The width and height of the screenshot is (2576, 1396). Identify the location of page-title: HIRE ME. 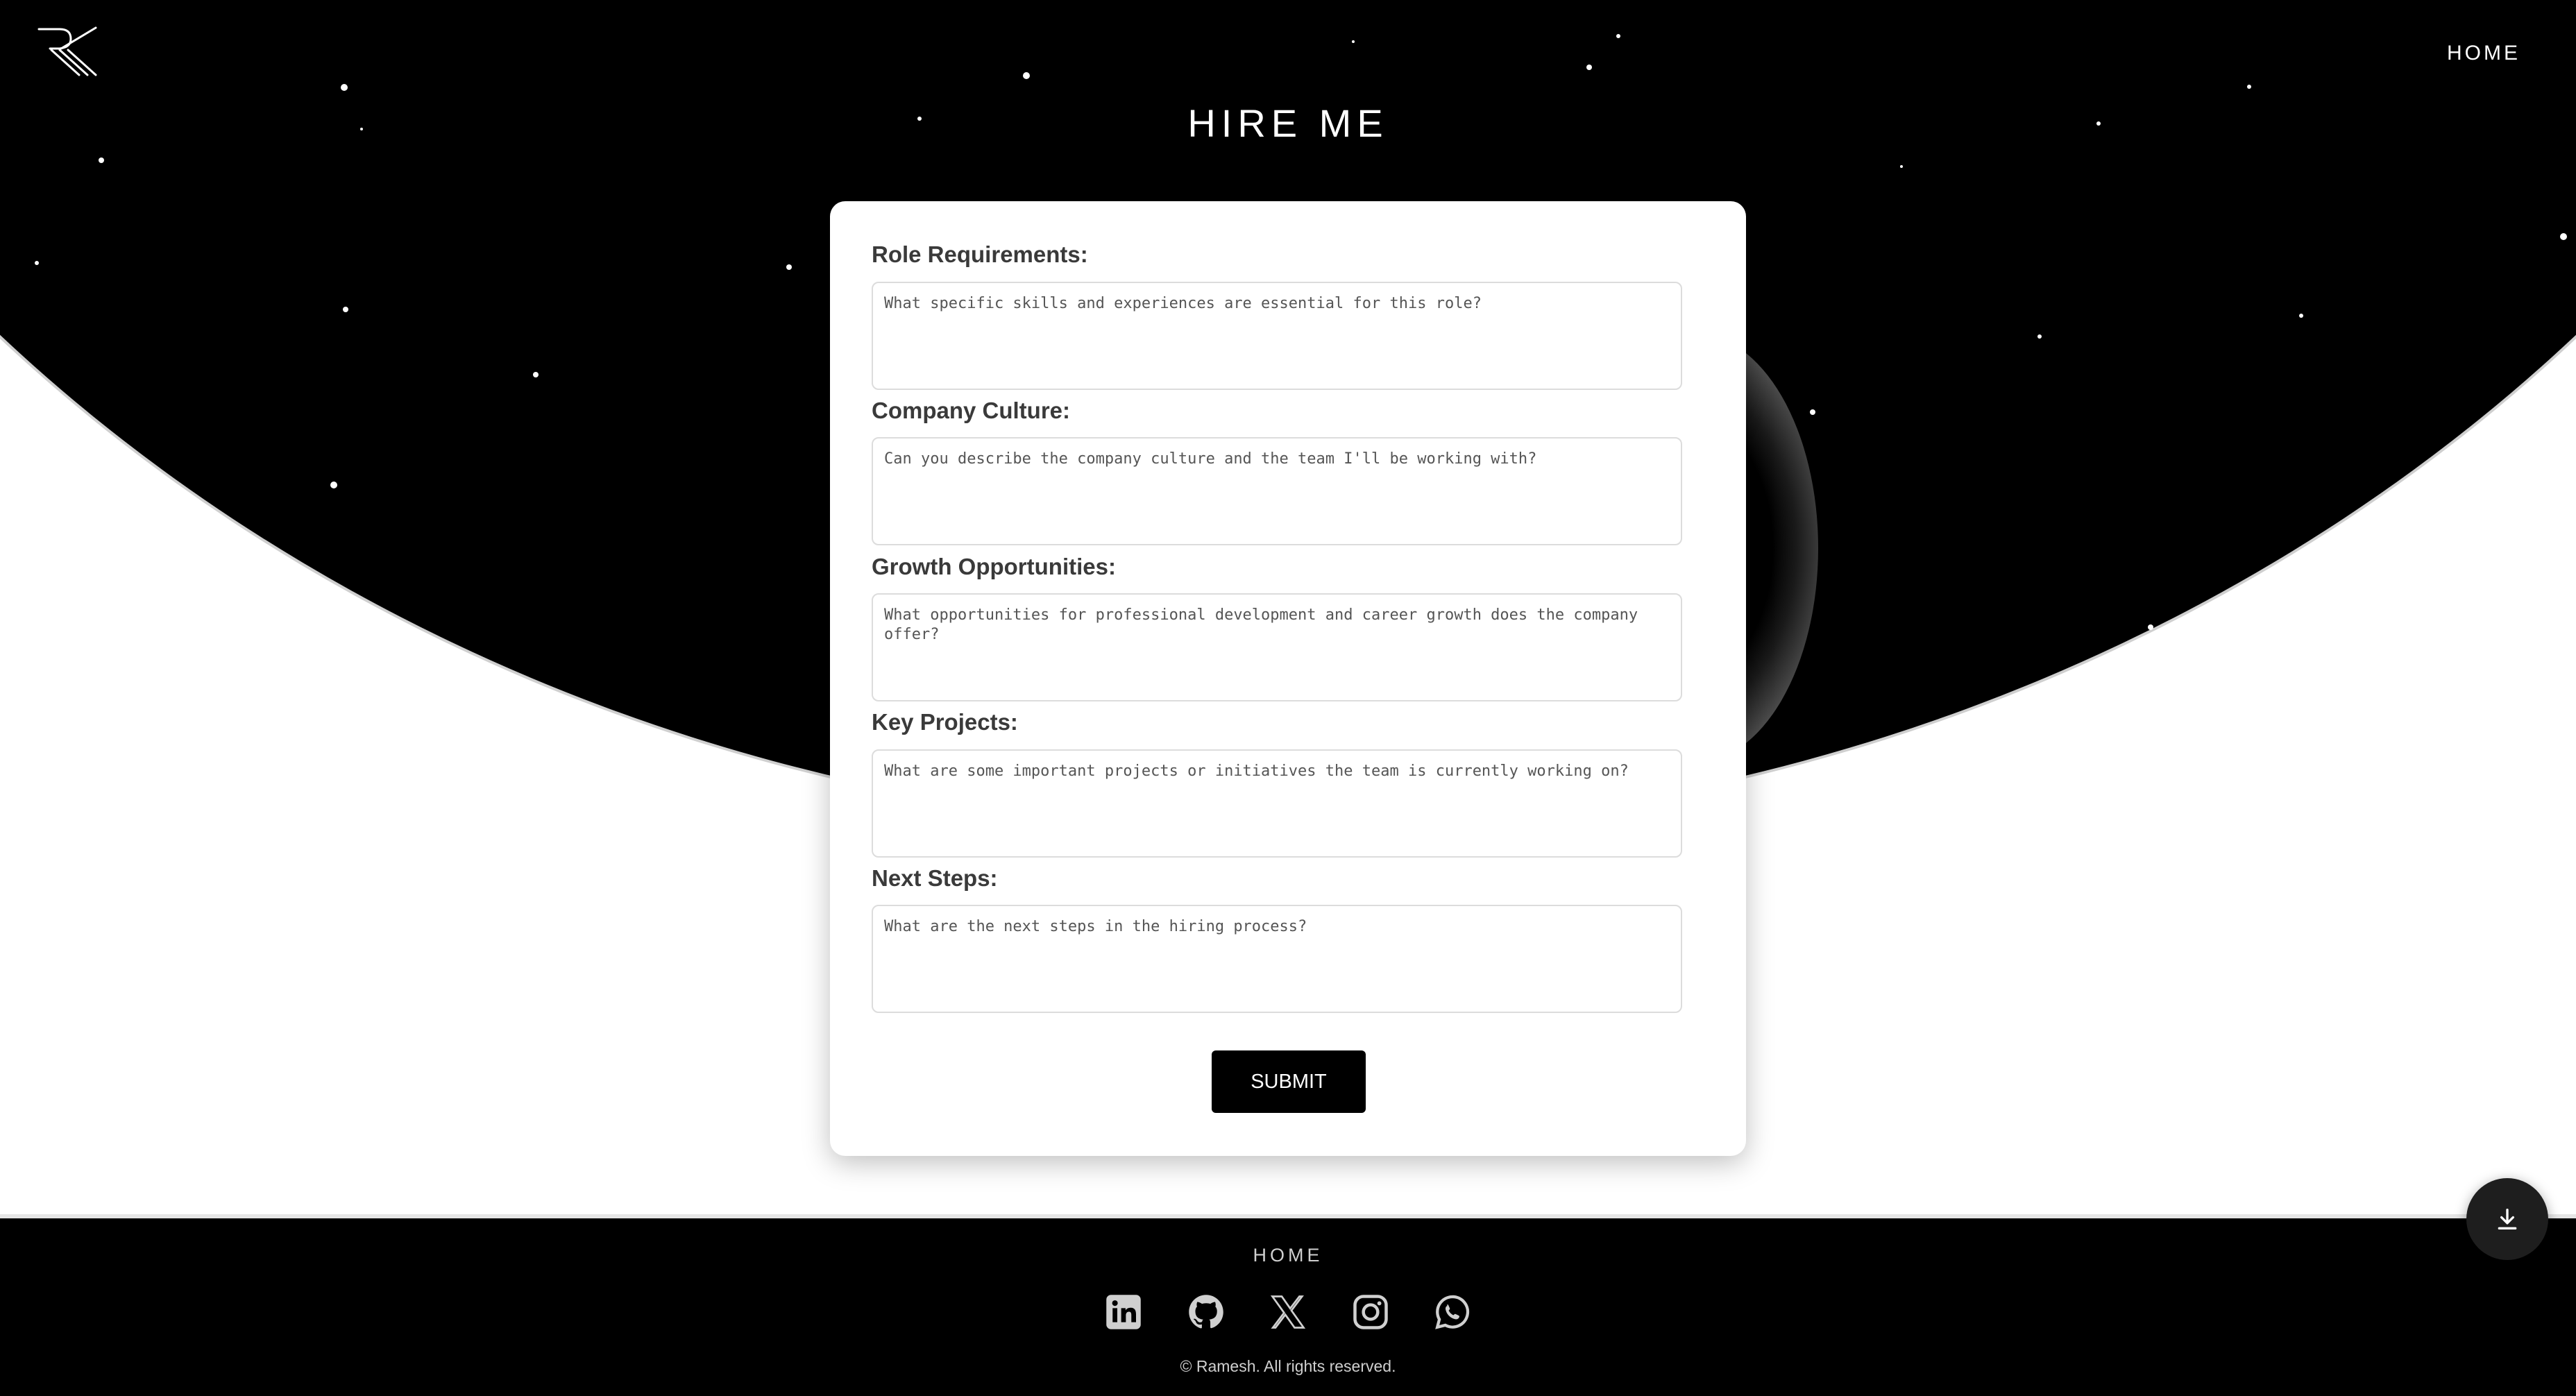
(1288, 123).